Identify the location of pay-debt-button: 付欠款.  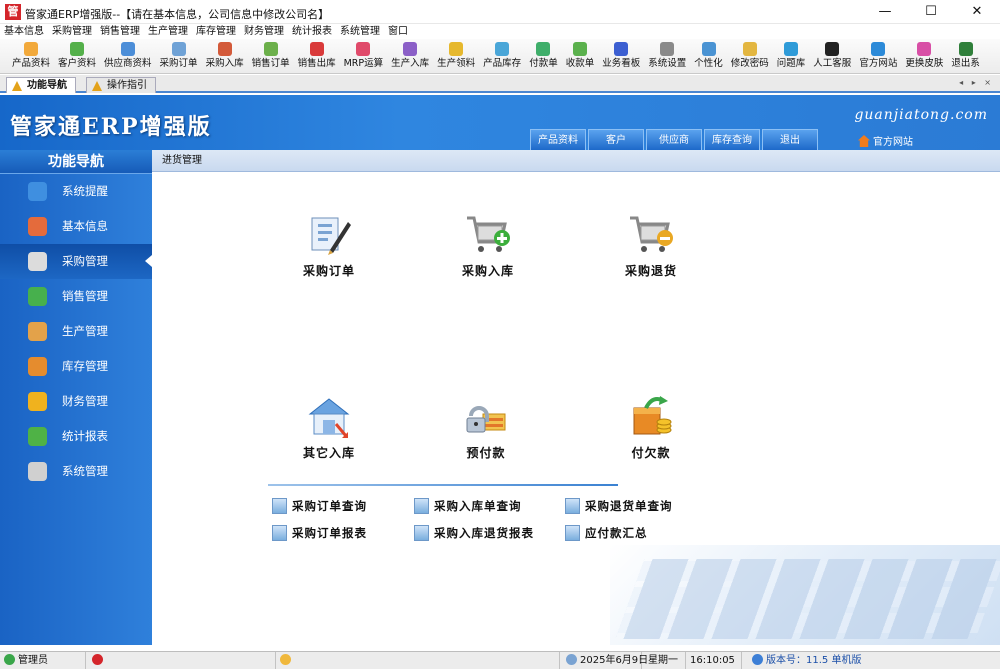
(651, 427).